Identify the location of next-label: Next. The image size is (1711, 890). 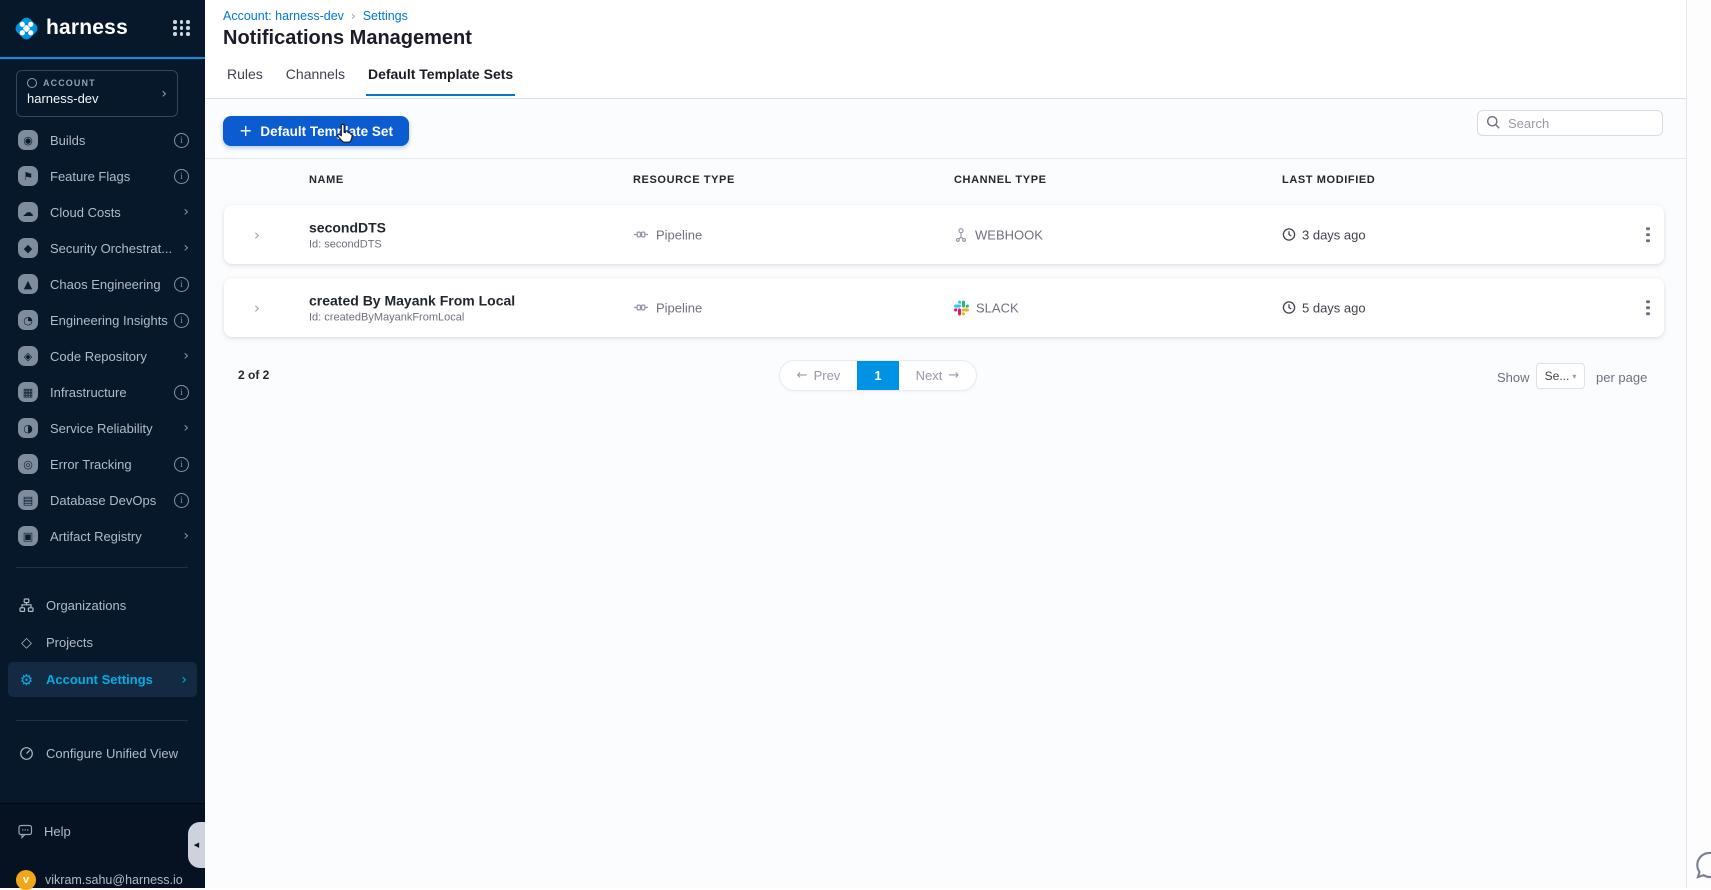
(929, 375).